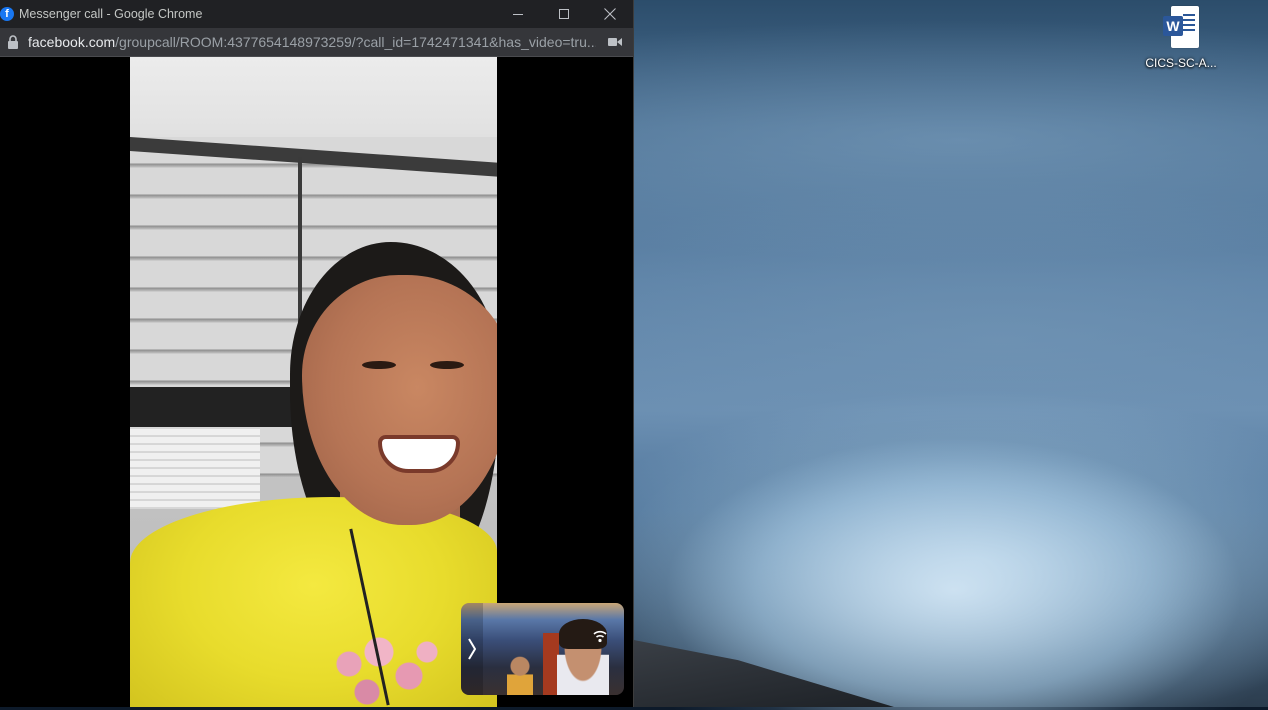 The width and height of the screenshot is (1268, 710). What do you see at coordinates (195, 469) in the screenshot?
I see `video-air-conditioner` at bounding box center [195, 469].